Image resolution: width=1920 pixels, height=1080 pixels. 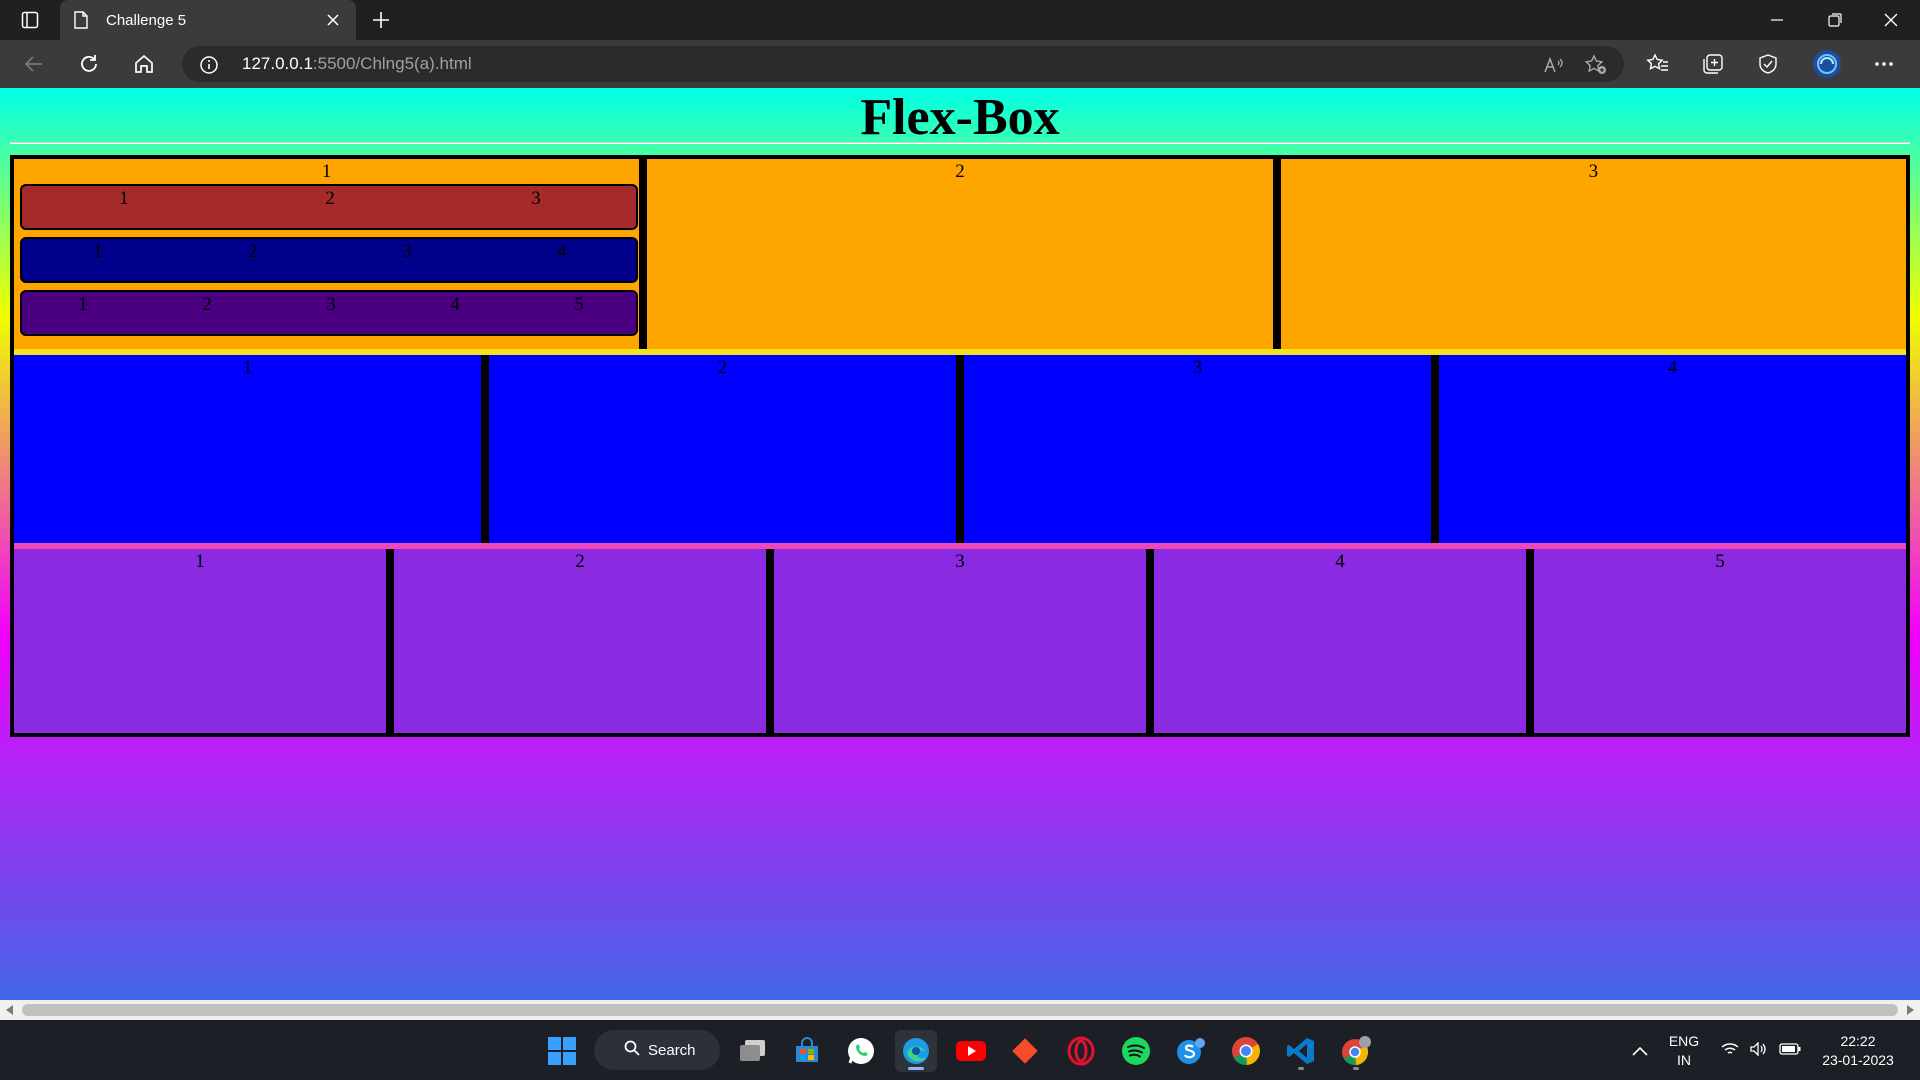 I want to click on minimize-button, so click(x=1777, y=20).